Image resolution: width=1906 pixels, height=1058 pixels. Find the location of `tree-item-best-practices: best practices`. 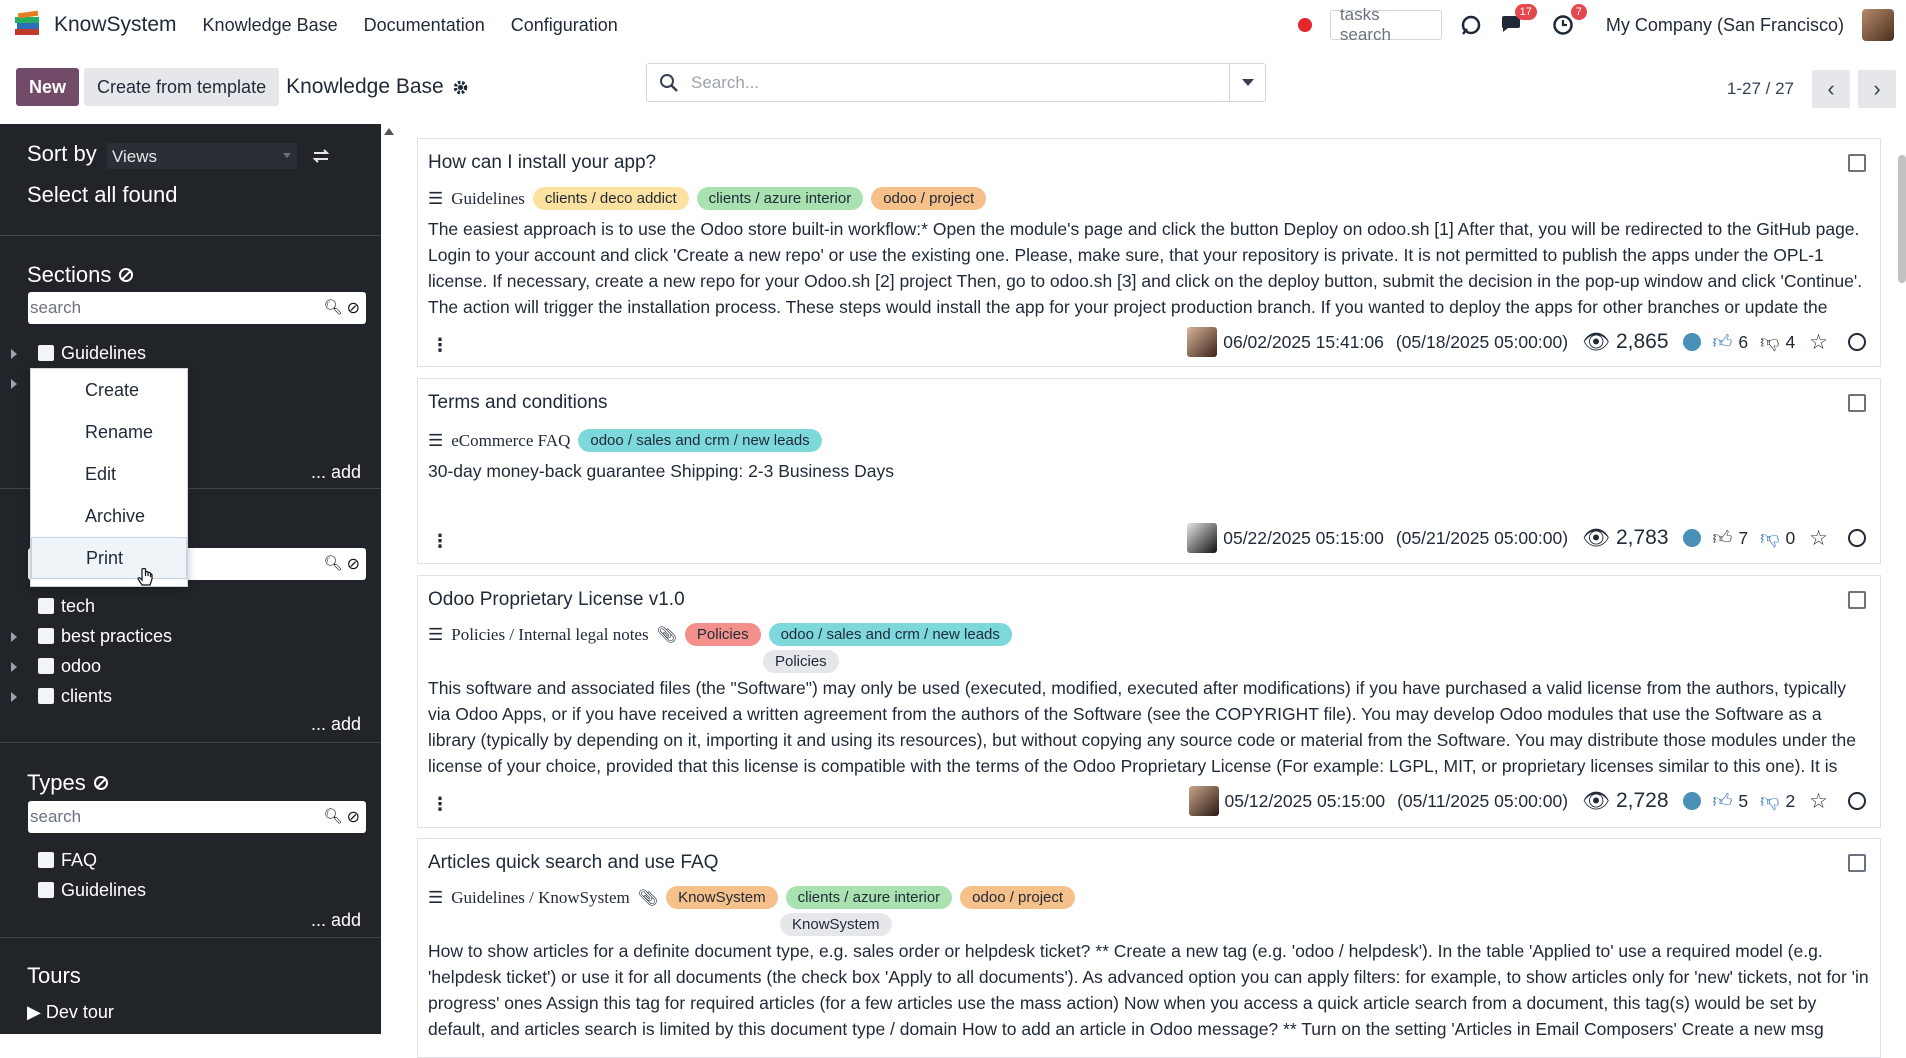

tree-item-best-practices: best practices is located at coordinates (190, 636).